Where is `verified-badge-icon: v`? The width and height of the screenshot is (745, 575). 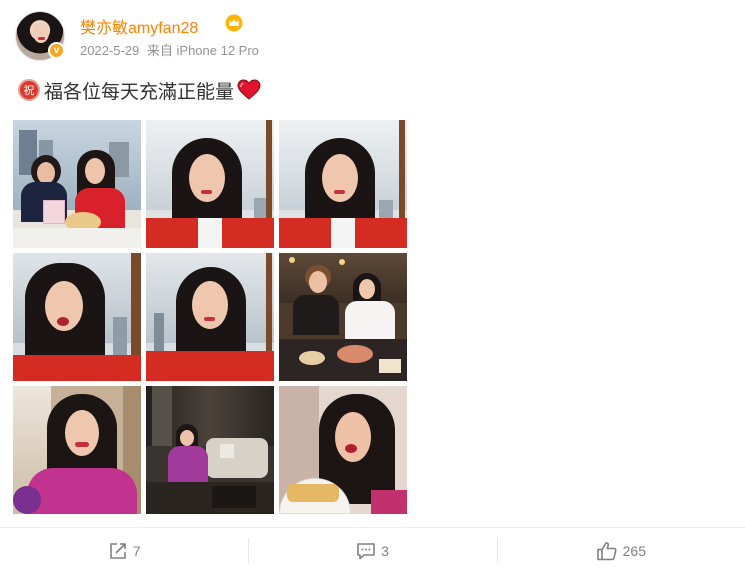 verified-badge-icon: v is located at coordinates (56, 50).